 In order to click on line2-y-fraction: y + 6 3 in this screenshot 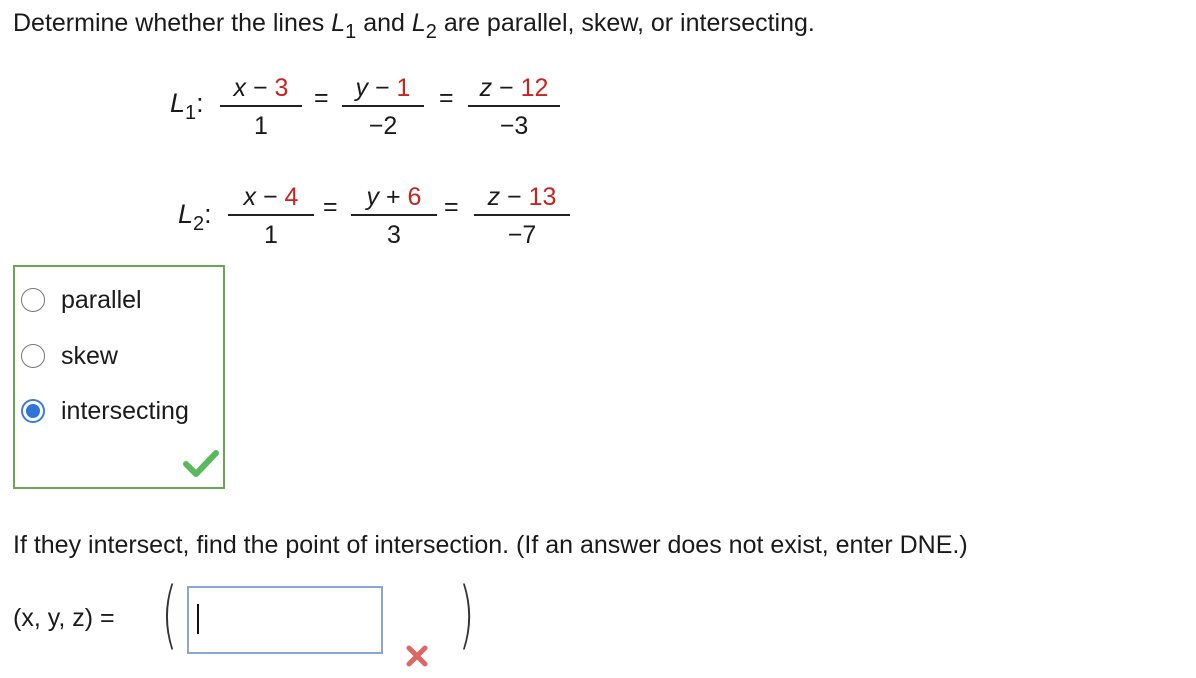, I will do `click(394, 216)`.